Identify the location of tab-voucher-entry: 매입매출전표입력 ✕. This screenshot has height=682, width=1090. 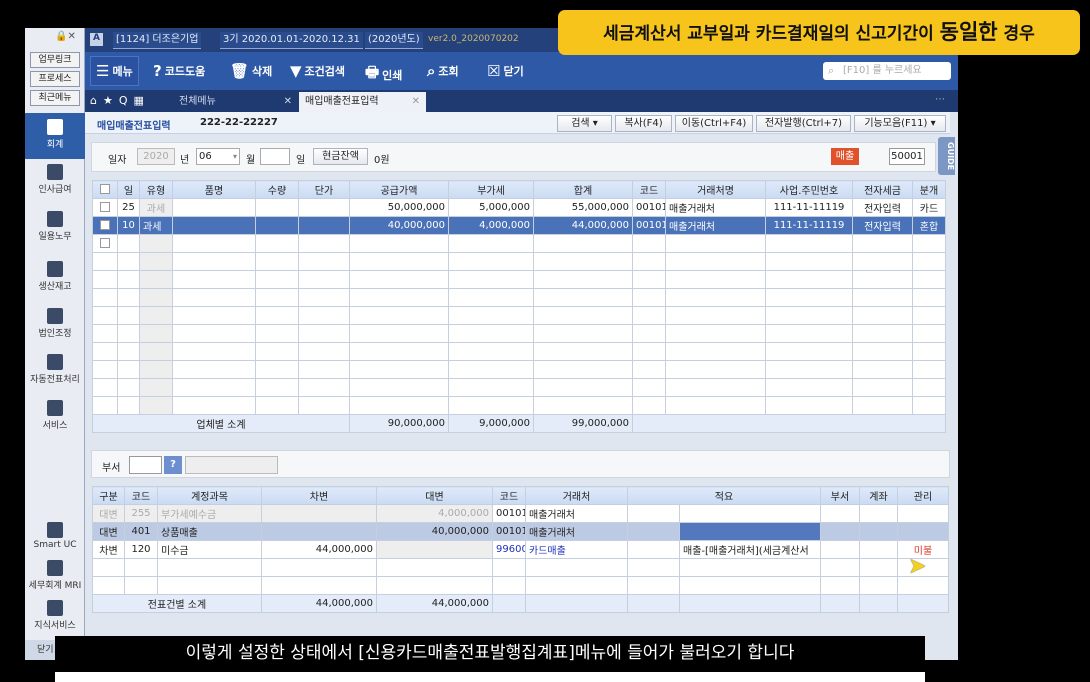
(362, 102).